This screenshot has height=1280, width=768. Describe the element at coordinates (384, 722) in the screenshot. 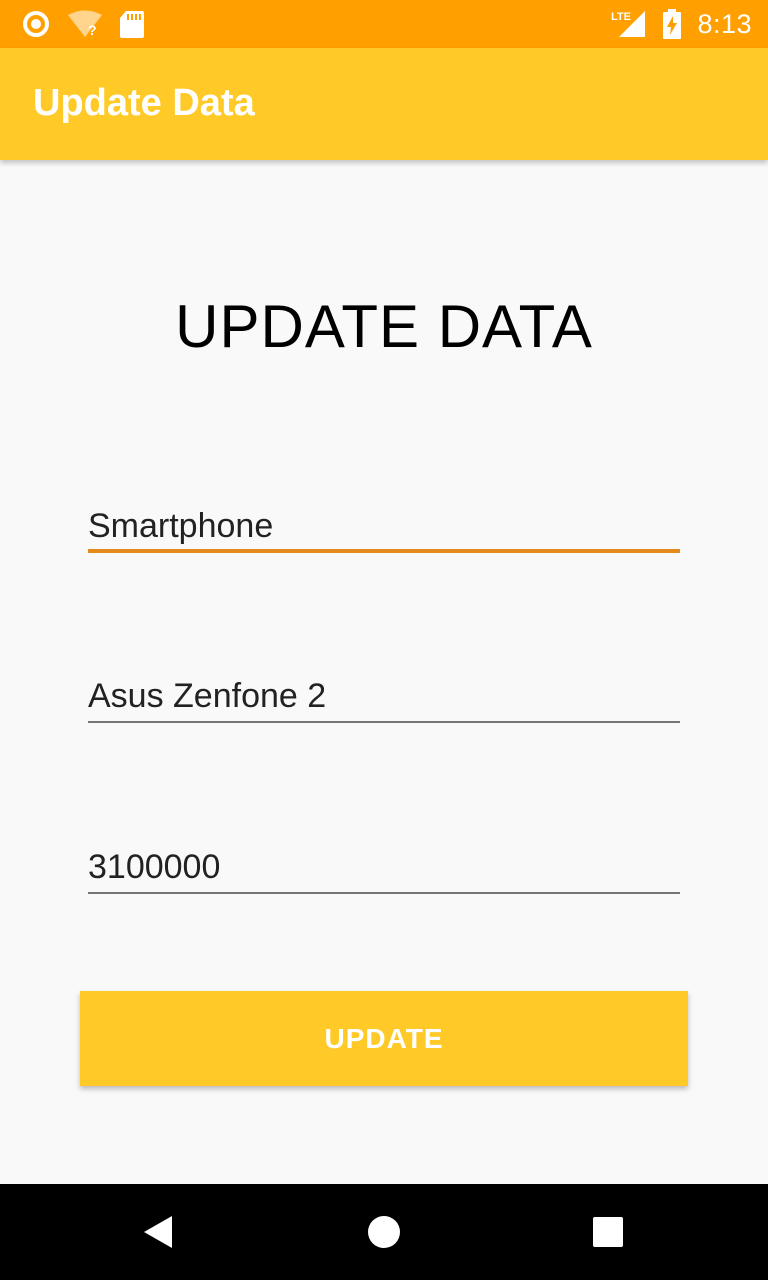

I see `product-name-underline` at that location.